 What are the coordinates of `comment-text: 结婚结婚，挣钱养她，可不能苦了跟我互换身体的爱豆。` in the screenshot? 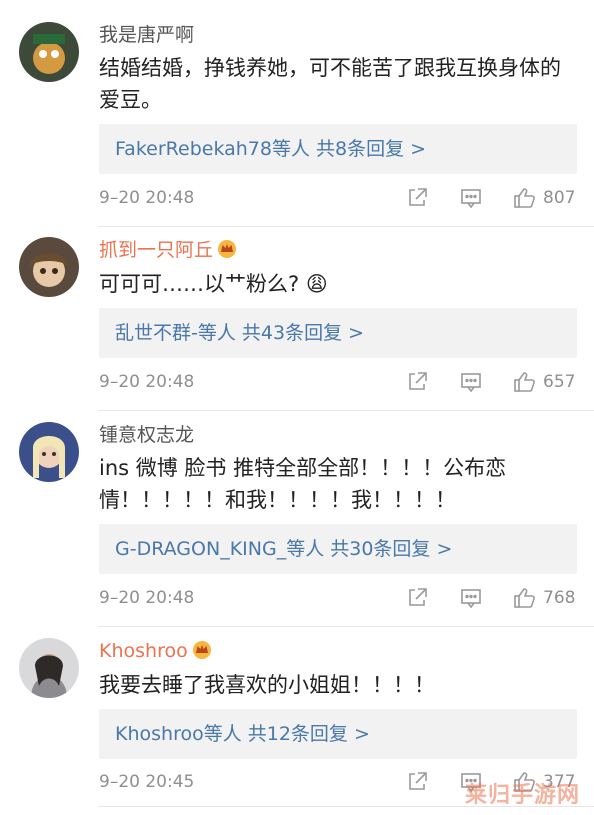 It's located at (330, 84).